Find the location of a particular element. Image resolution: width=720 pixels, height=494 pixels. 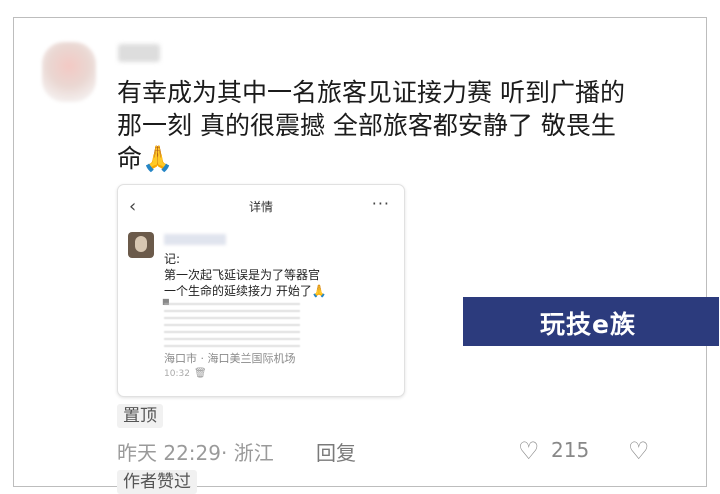

username-blurred is located at coordinates (139, 53).